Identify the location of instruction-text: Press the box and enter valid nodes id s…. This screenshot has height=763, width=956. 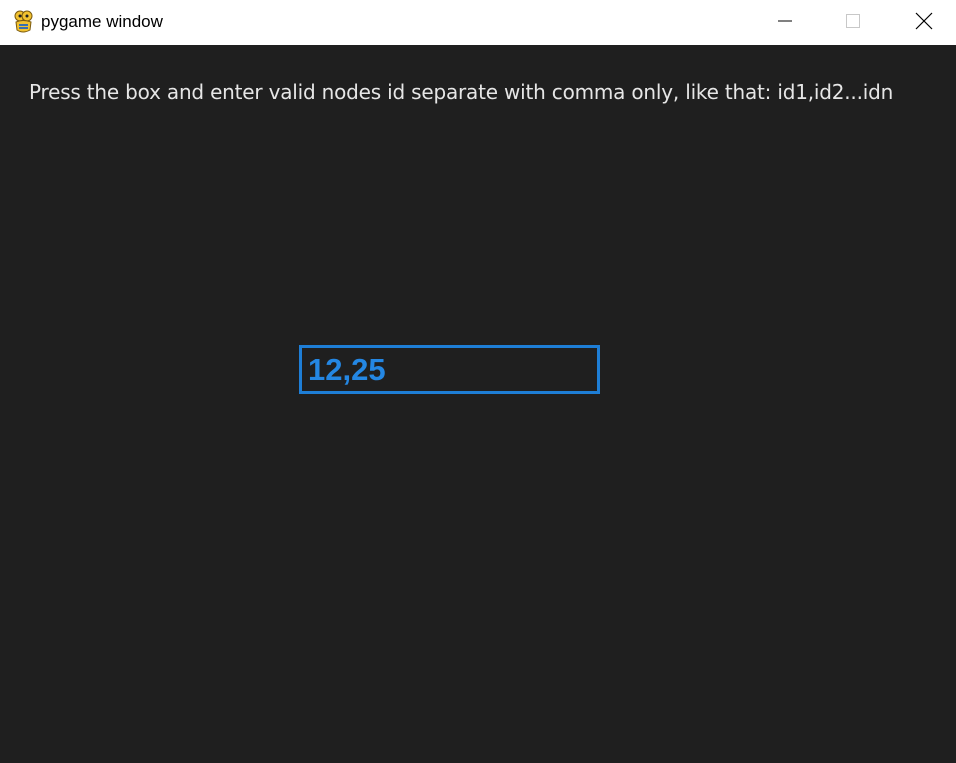
(461, 92).